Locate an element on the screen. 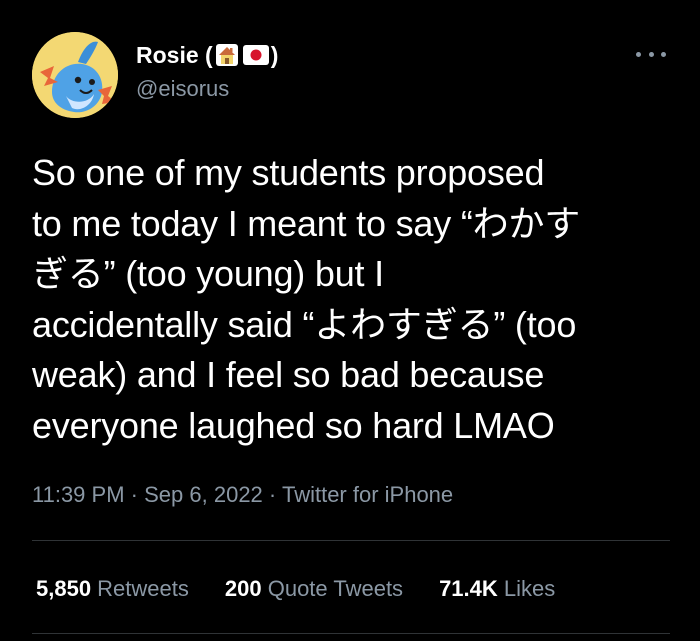 The height and width of the screenshot is (641, 700). tweet-header: Rosie ( ) @eisorus is located at coordinates (352, 76).